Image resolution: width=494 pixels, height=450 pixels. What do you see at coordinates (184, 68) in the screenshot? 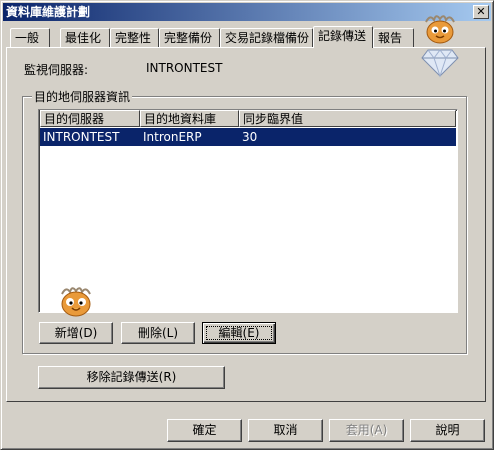
I see `monitor-server-value: INTRONTEST` at bounding box center [184, 68].